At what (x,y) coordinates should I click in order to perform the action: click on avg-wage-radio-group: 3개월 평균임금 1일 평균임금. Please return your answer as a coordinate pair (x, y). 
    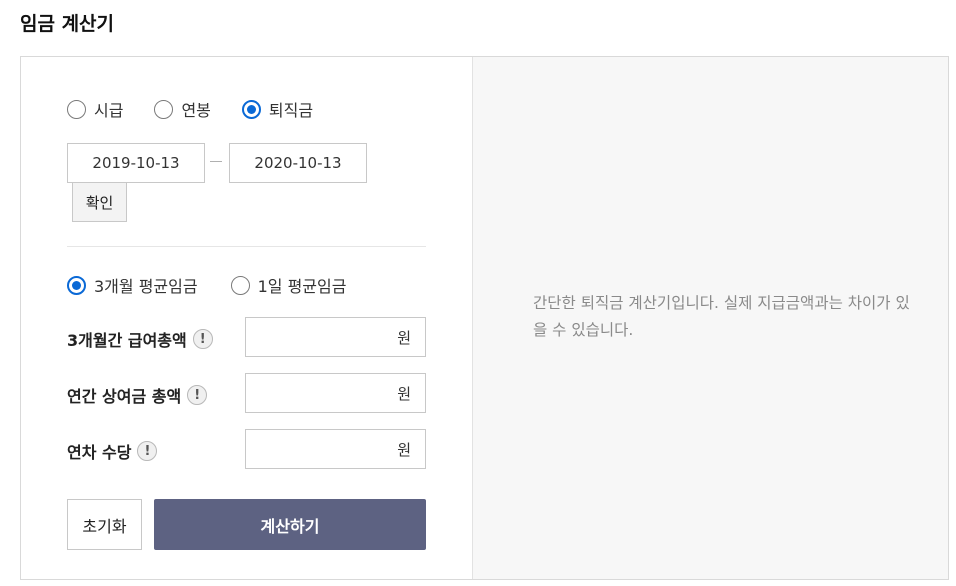
    Looking at the image, I should click on (206, 285).